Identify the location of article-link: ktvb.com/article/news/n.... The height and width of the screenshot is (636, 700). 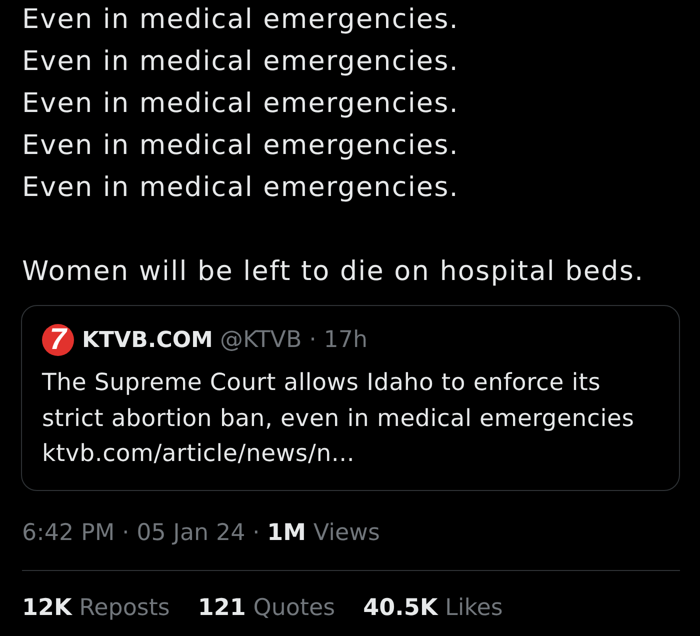
(198, 454).